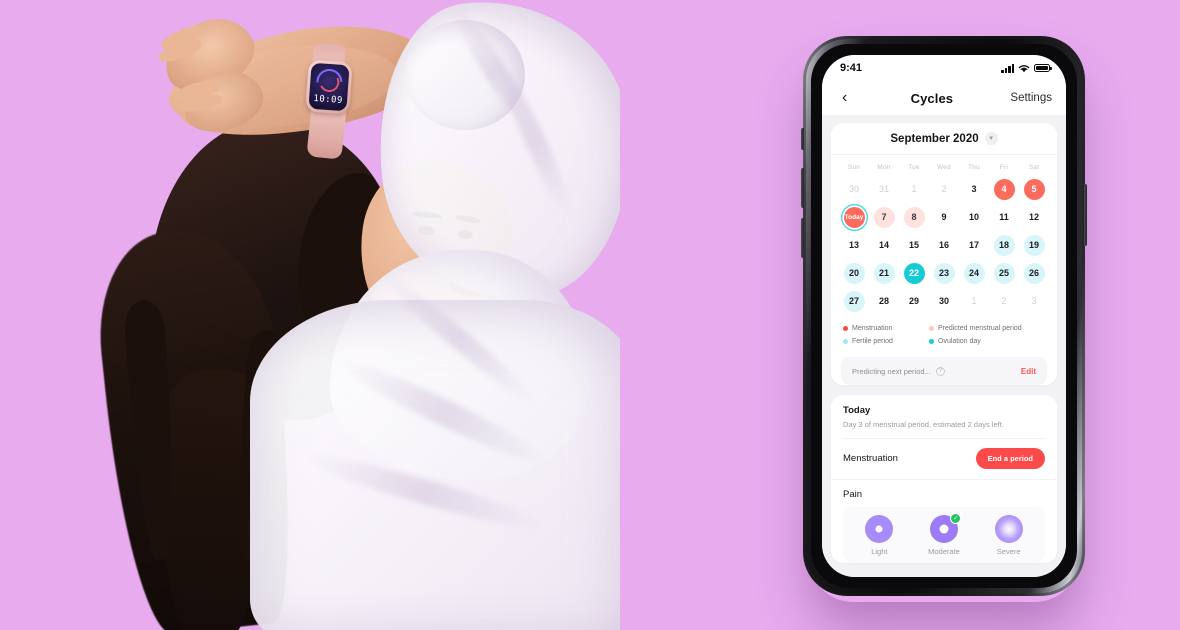 This screenshot has height=630, width=1180. I want to click on calendar-cell: 24, so click(974, 273).